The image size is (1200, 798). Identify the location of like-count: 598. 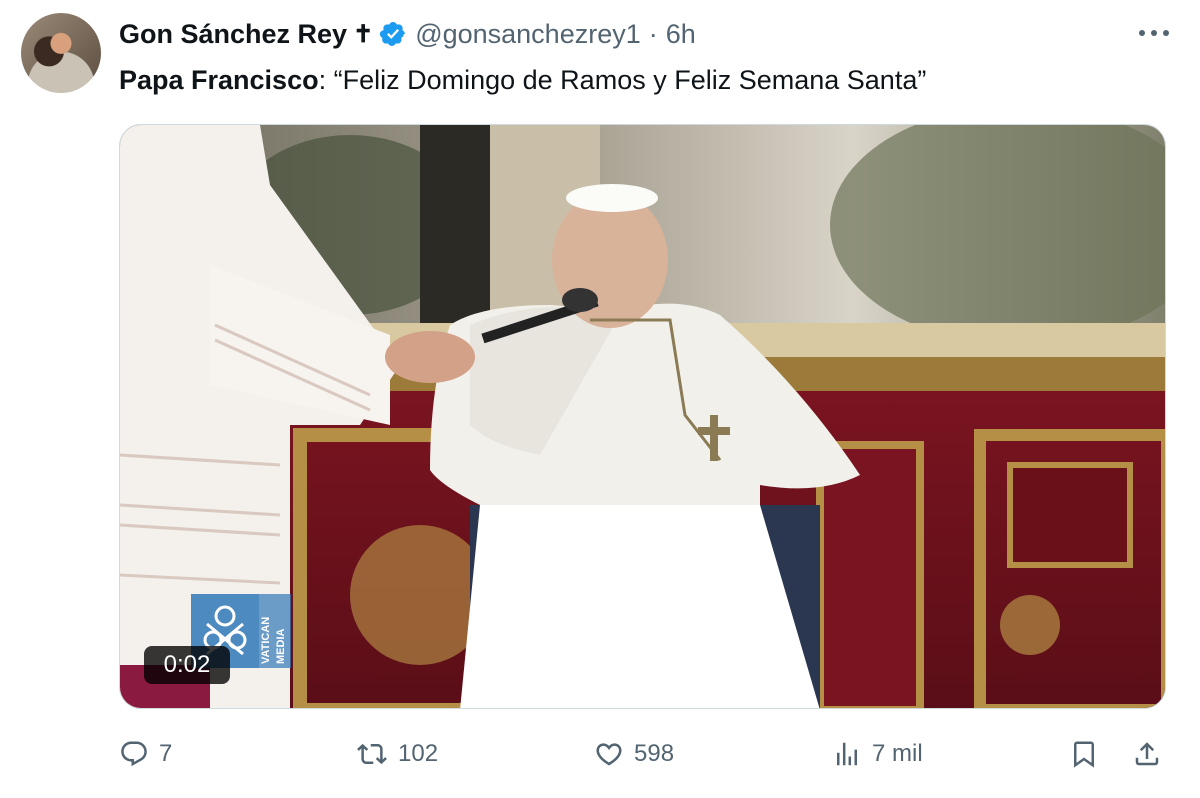
(654, 753).